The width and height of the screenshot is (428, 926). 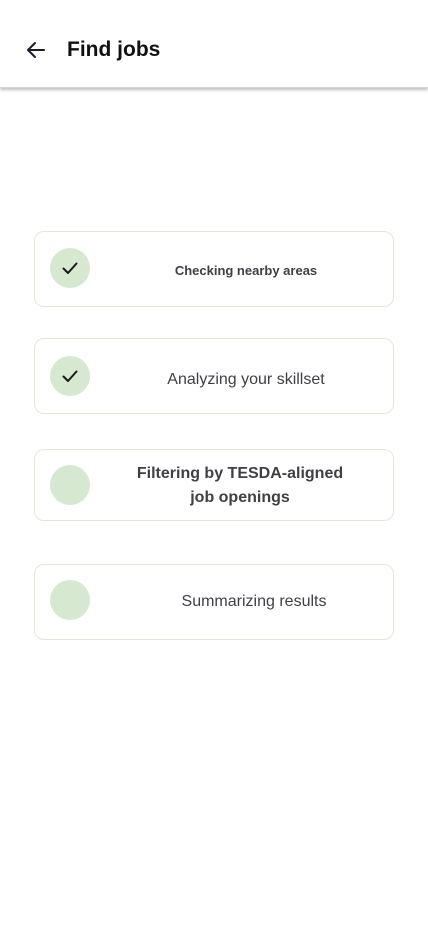 I want to click on step-card-analyzing-skillset: Analyzing your skillset, so click(x=214, y=376).